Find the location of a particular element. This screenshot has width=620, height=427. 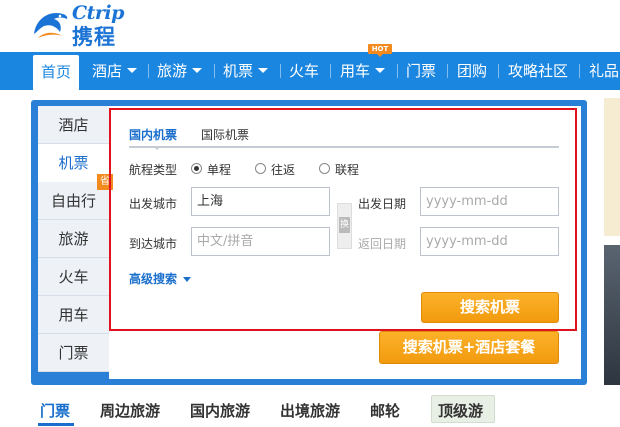

nav-hotel-label: 酒店 is located at coordinates (107, 71).